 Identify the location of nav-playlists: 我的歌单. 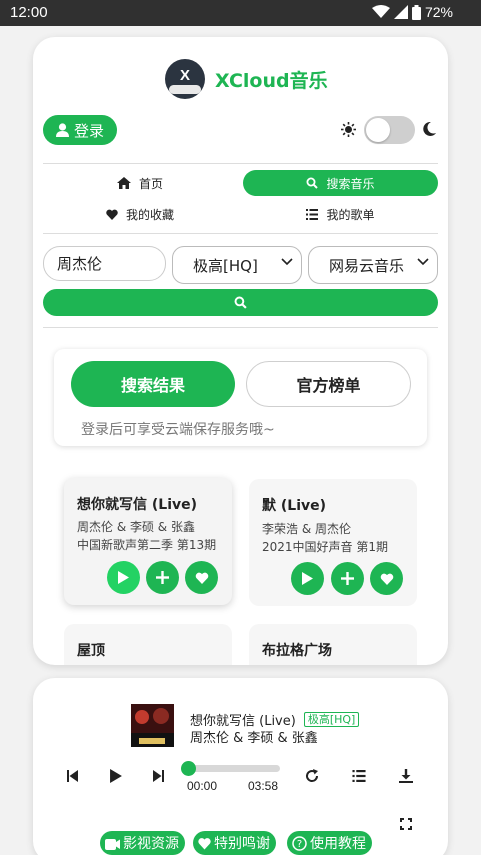
(340, 214).